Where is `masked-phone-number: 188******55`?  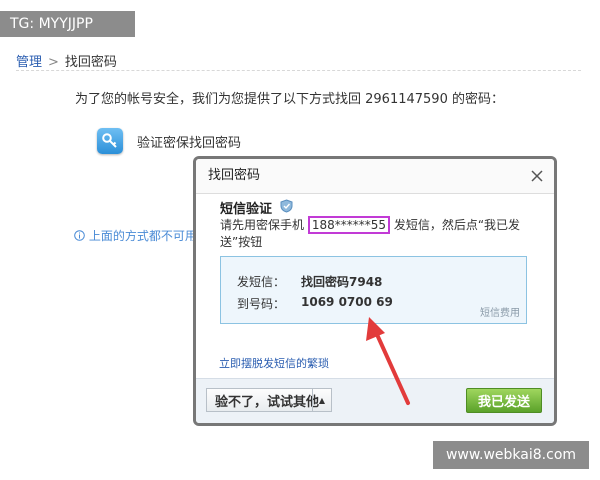 masked-phone-number: 188******55 is located at coordinates (349, 225).